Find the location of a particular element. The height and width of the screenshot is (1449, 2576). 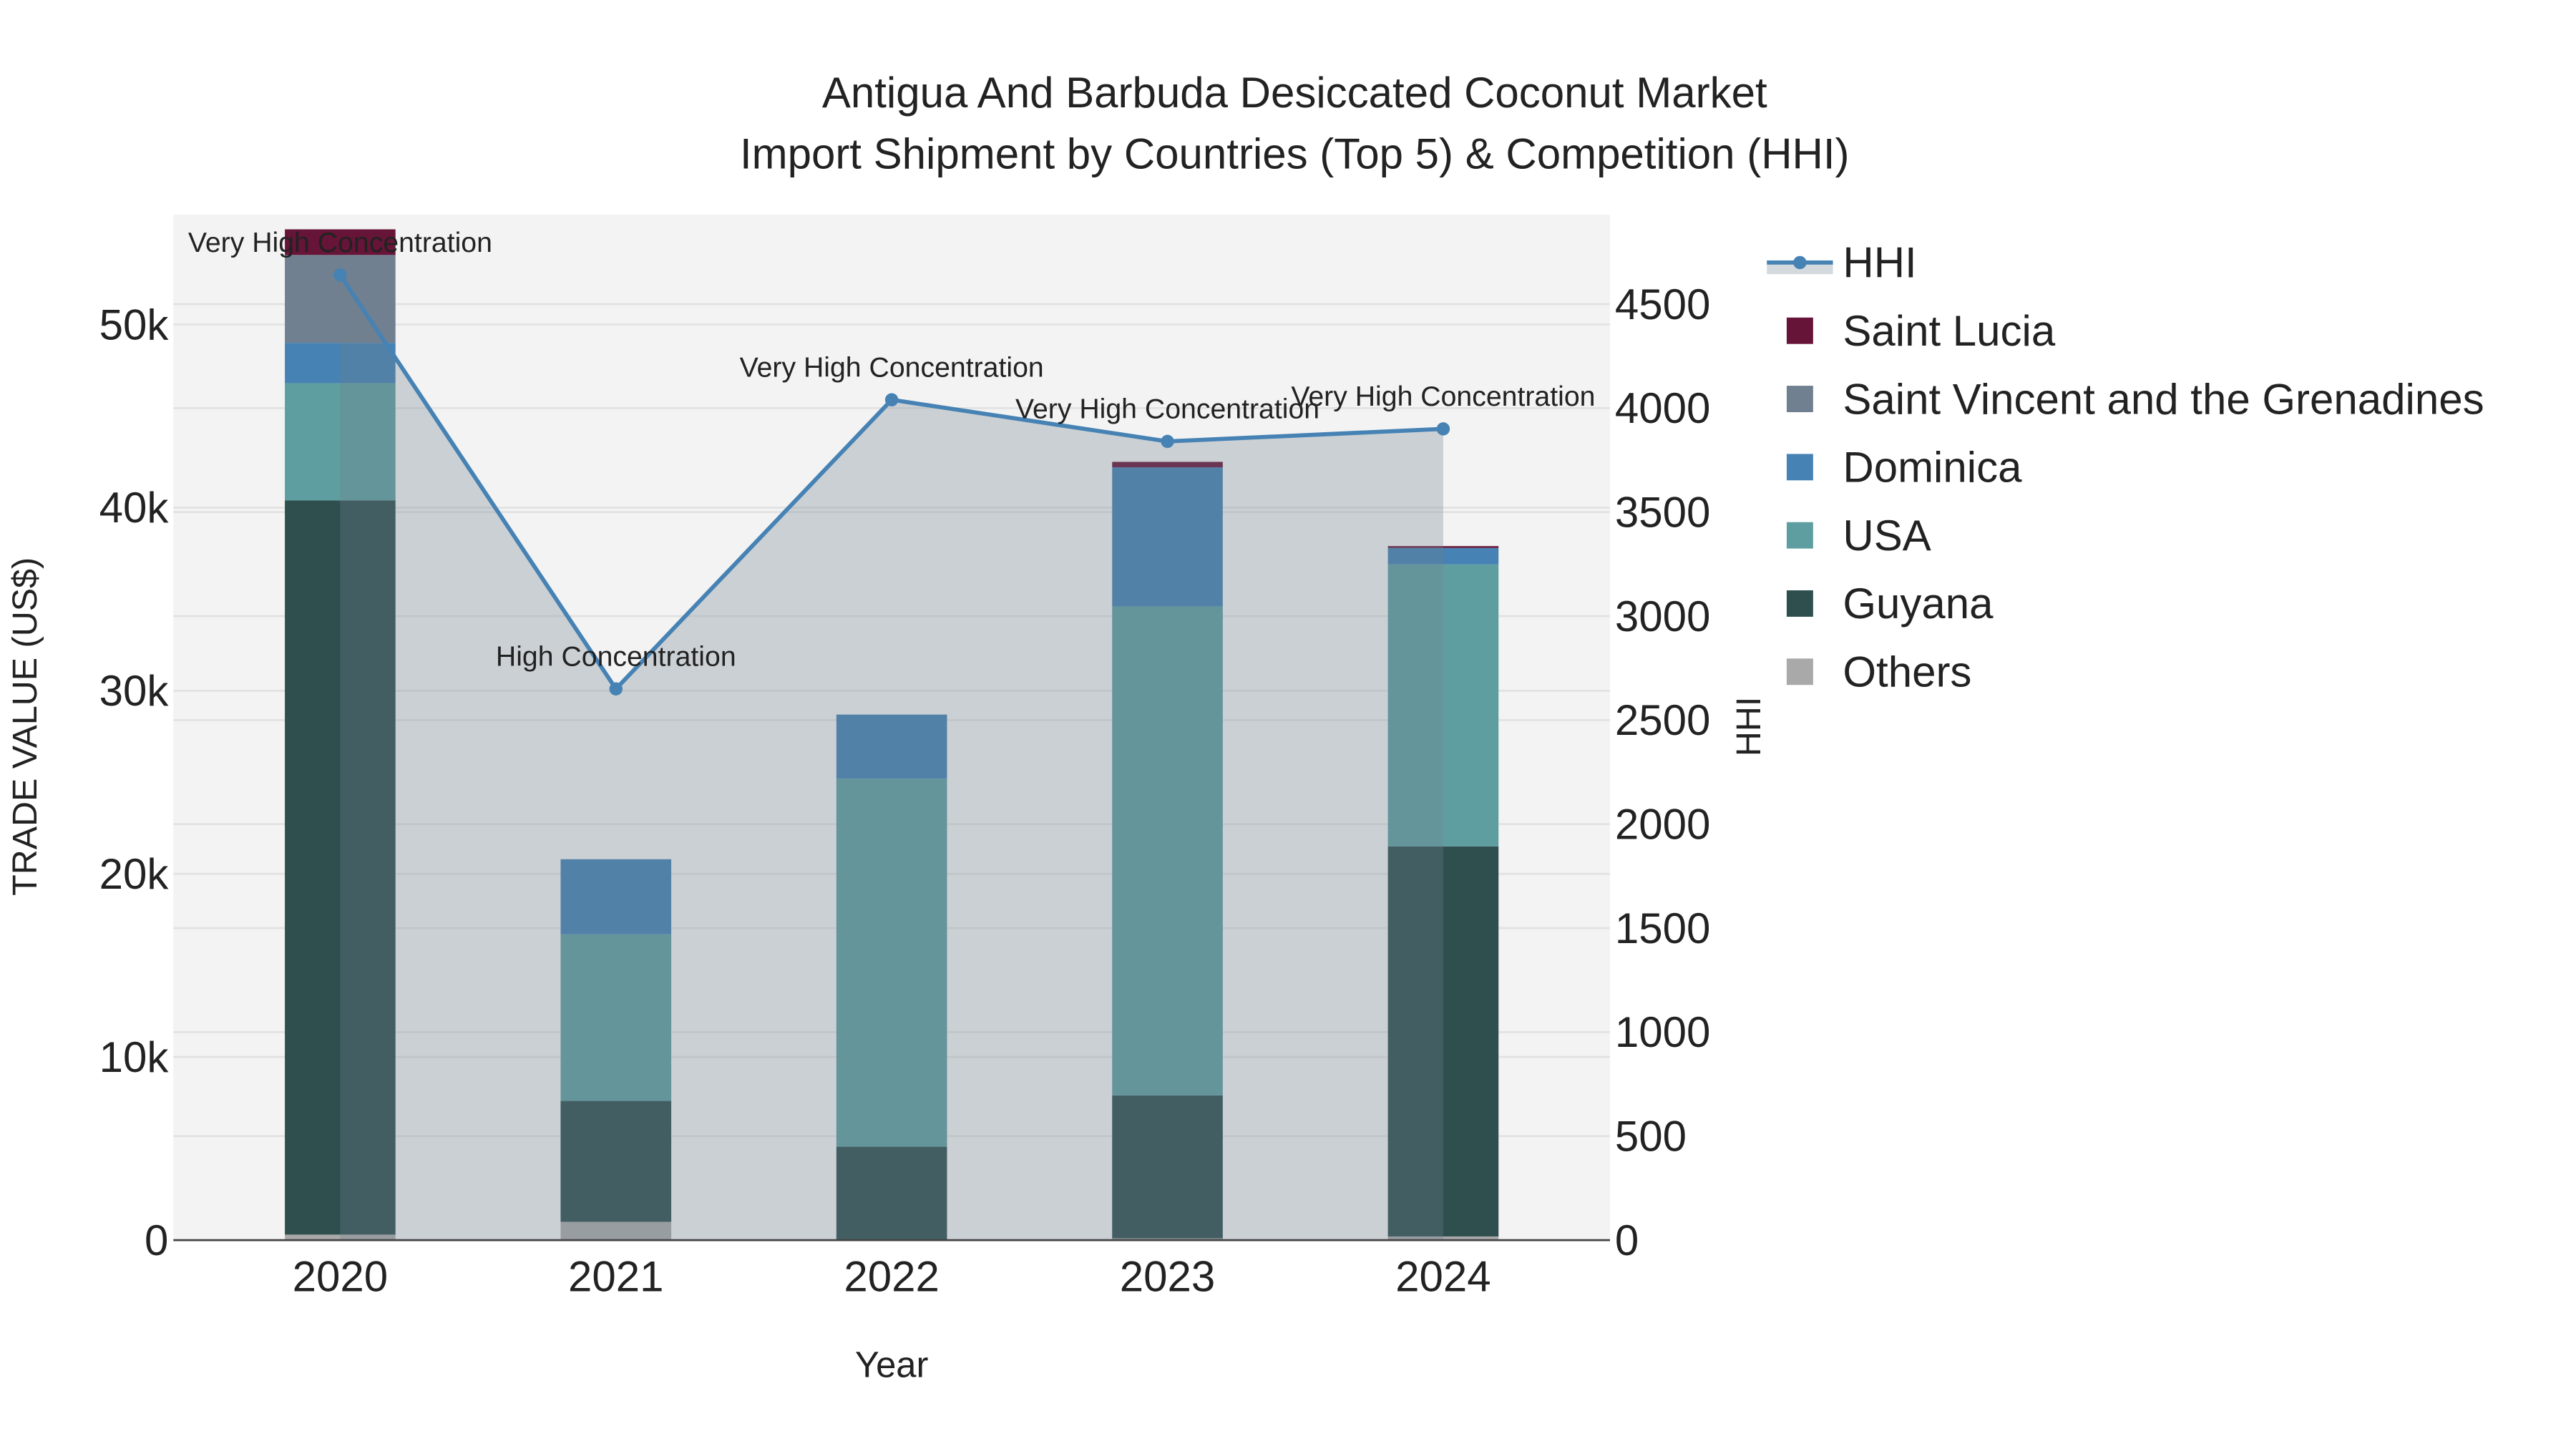

legend-item-others: Others is located at coordinates (1879, 672).